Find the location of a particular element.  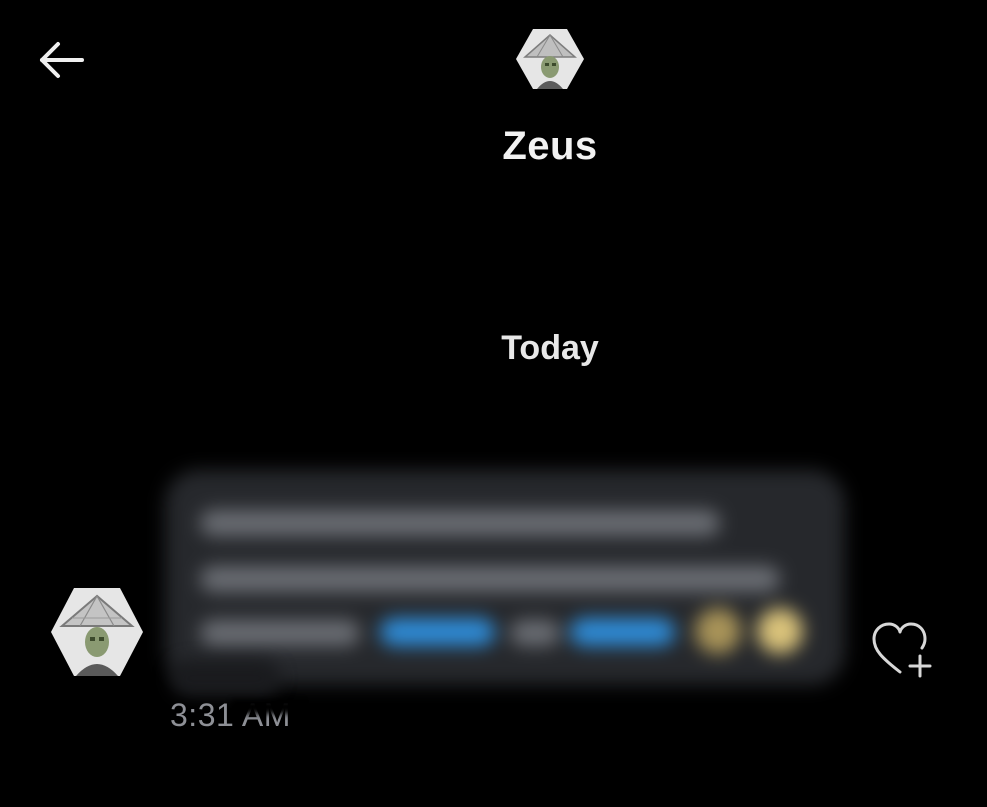

bubble-tail is located at coordinates (225, 678).